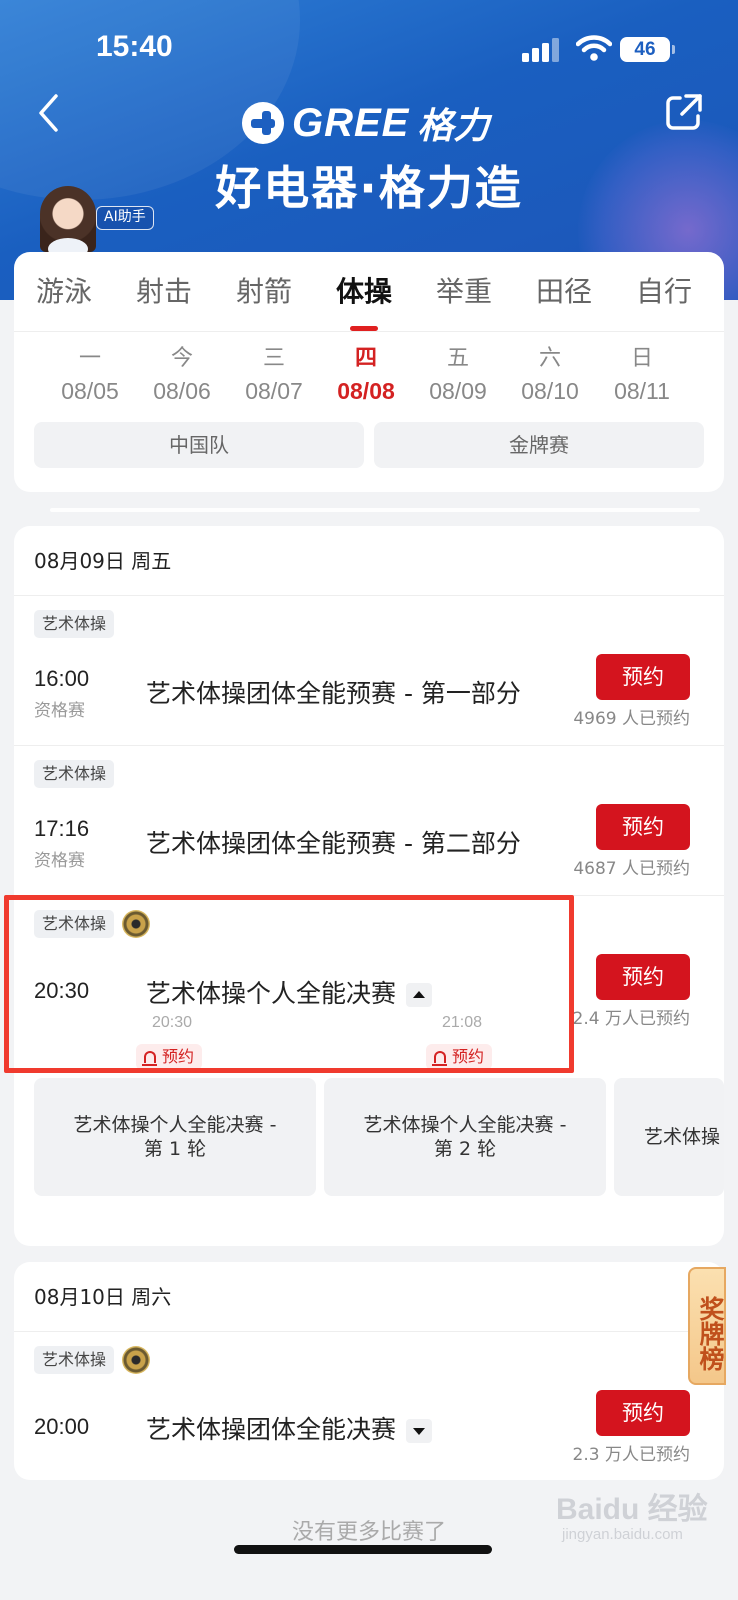 The image size is (738, 1600). Describe the element at coordinates (369, 966) in the screenshot. I see `match-item-expanded: 艺术体操 20:30 艺术体操个人全能决赛 预约 2.4 万人已预约` at that location.